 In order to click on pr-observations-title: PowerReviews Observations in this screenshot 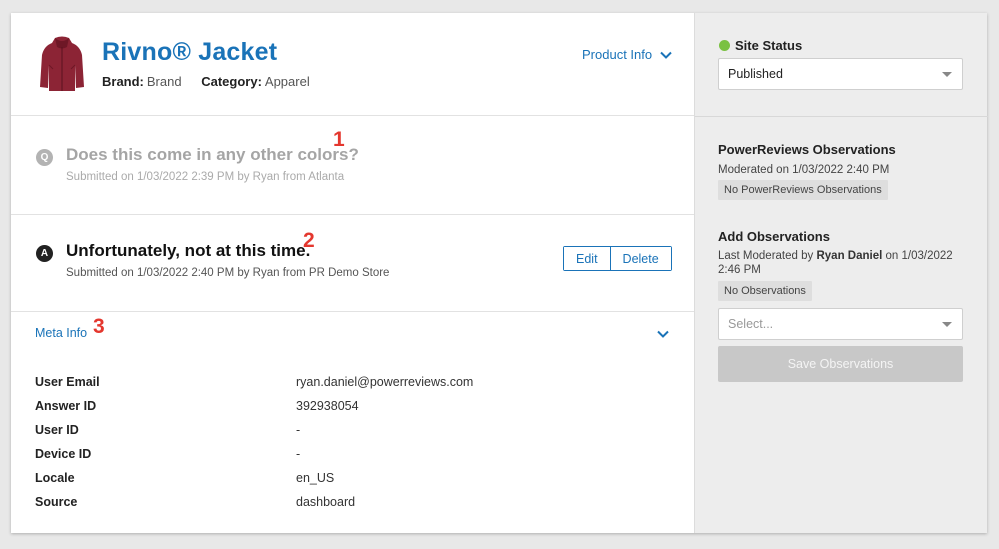, I will do `click(807, 149)`.